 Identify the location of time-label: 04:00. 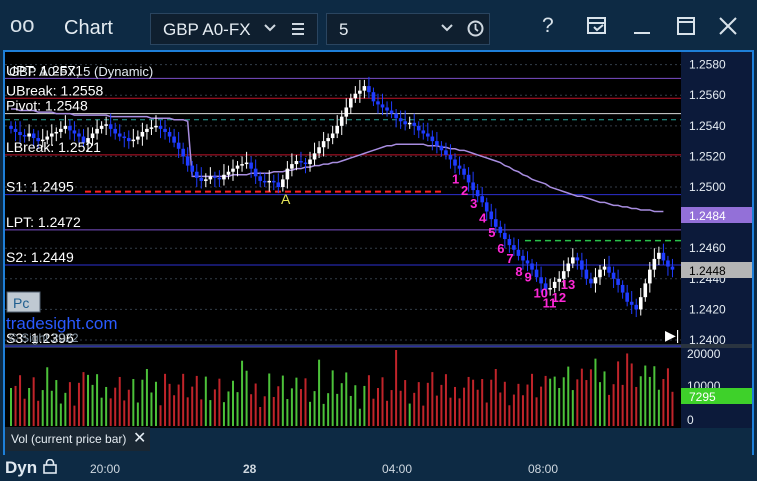
(397, 469).